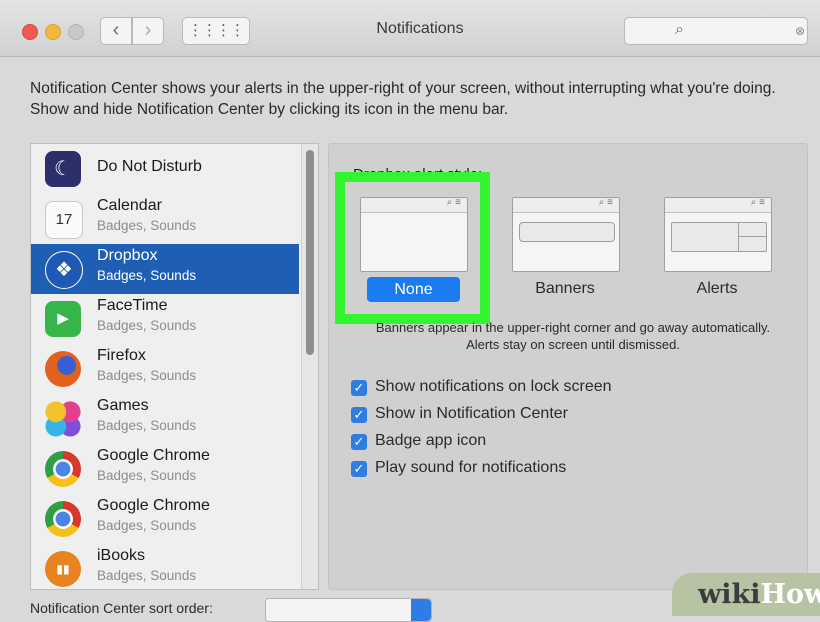  What do you see at coordinates (63, 369) in the screenshot?
I see `firefox-icon: ●` at bounding box center [63, 369].